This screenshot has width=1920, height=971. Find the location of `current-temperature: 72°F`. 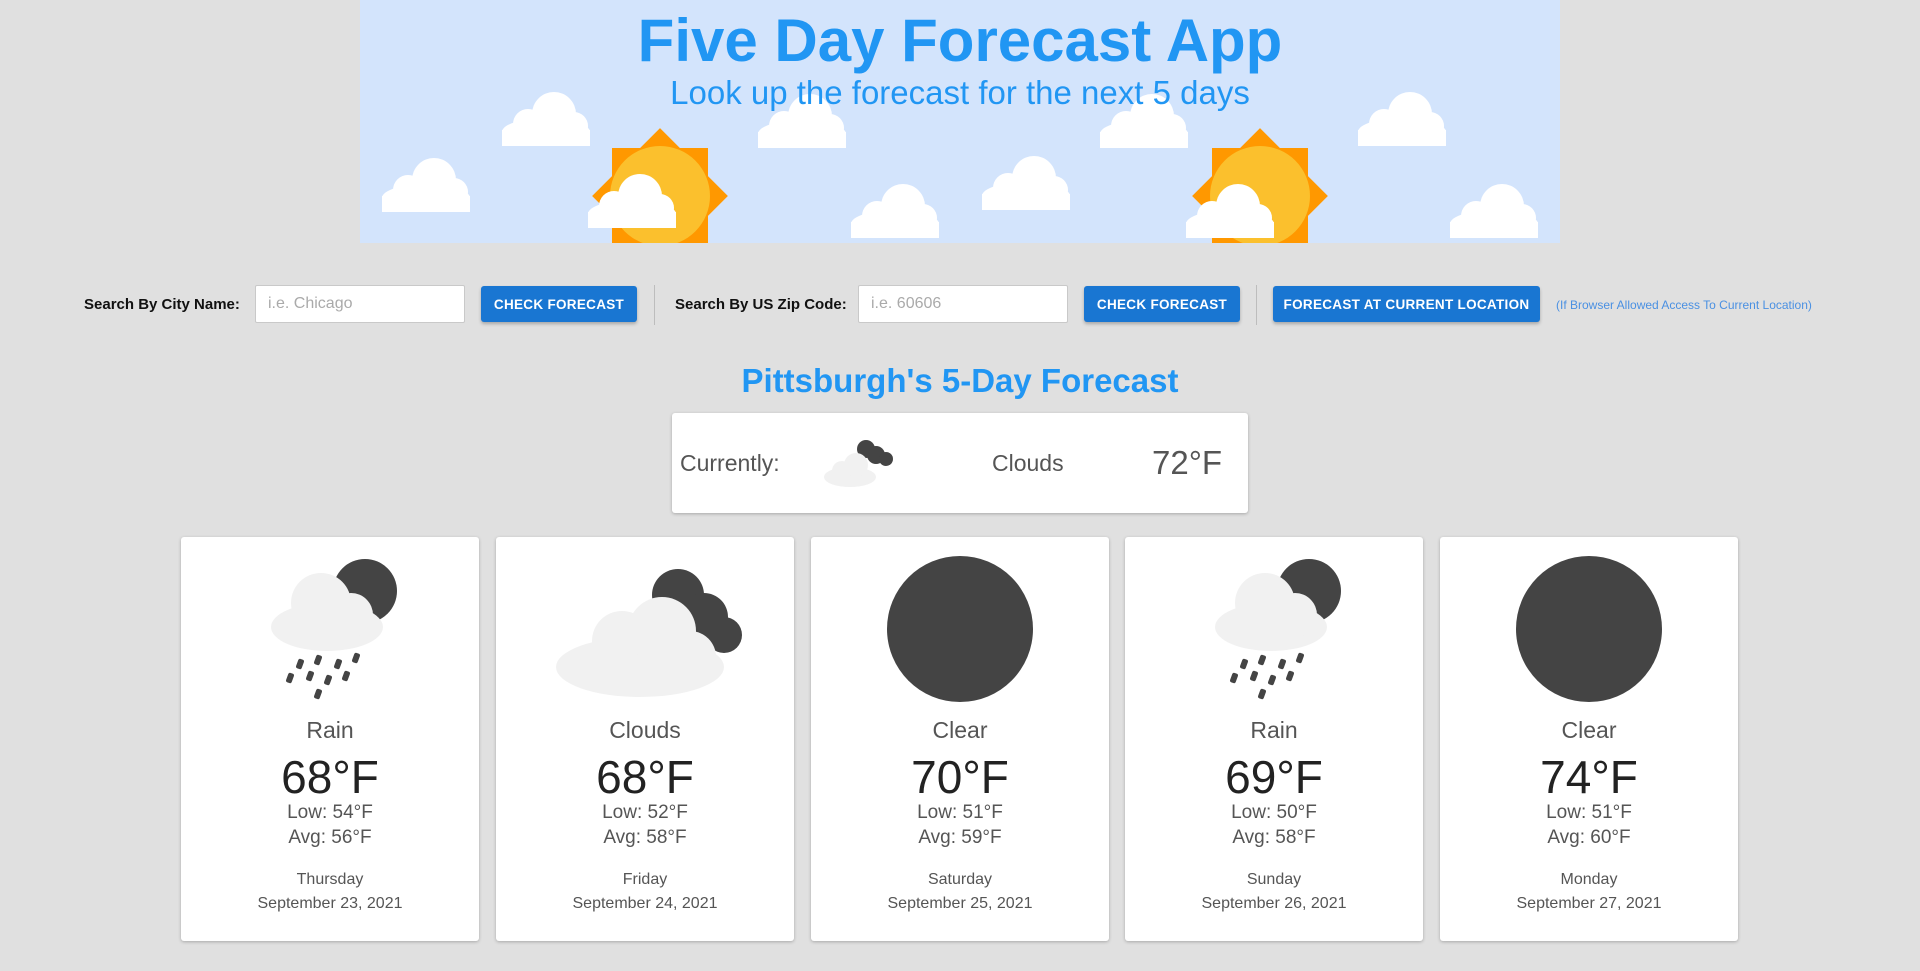

current-temperature: 72°F is located at coordinates (1187, 462).